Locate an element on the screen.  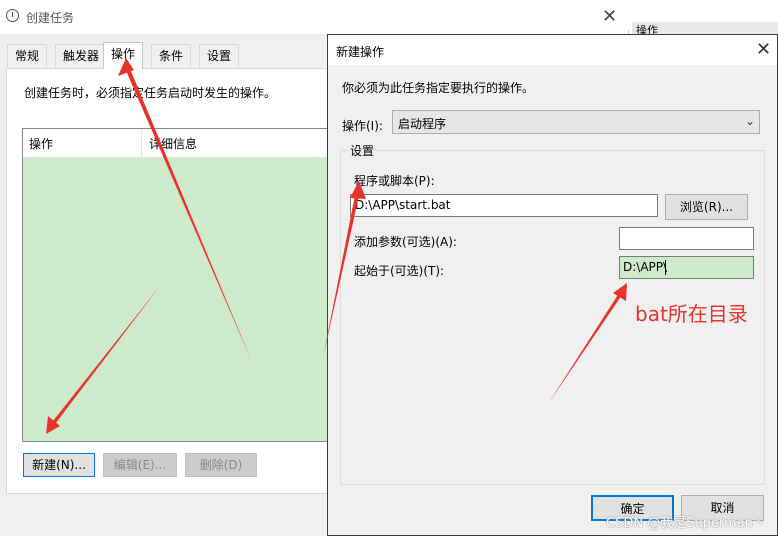
arrow-to-program-input is located at coordinates (341, 274).